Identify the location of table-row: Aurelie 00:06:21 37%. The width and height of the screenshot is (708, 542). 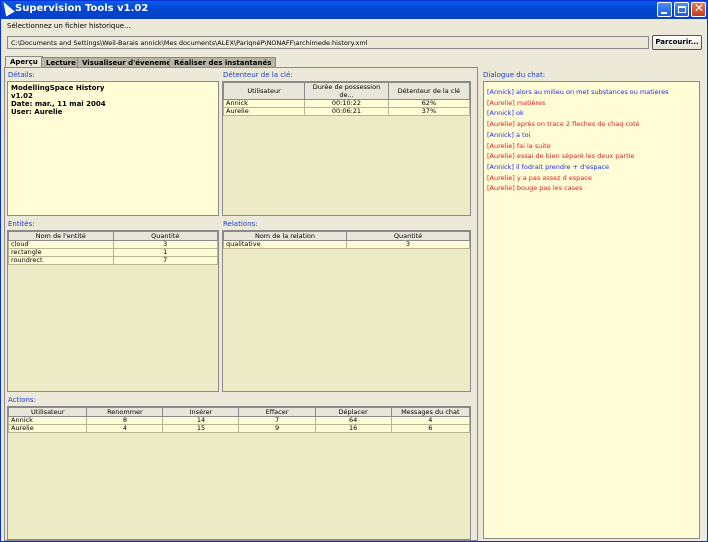
(346, 111).